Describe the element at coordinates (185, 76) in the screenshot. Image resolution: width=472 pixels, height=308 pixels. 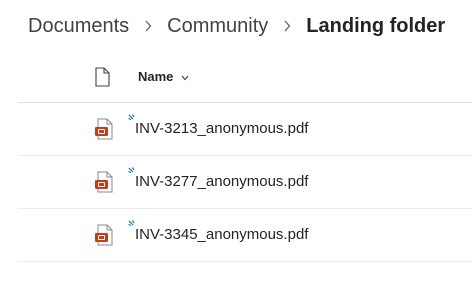
I see `chevron-down-icon` at that location.